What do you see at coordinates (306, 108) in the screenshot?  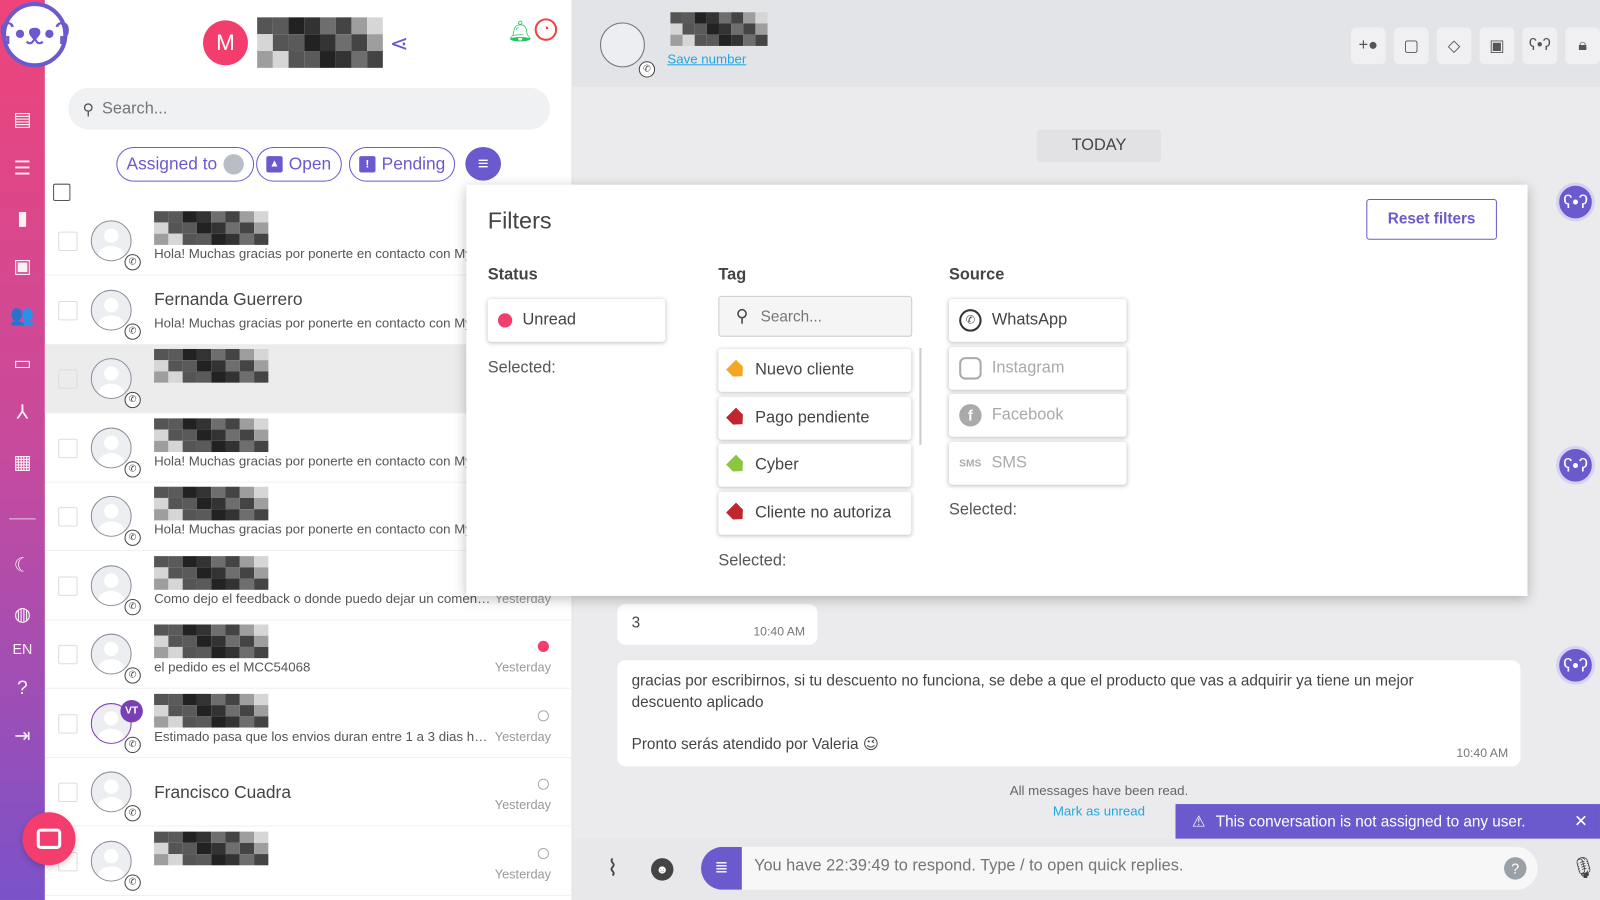 I see `search-field` at bounding box center [306, 108].